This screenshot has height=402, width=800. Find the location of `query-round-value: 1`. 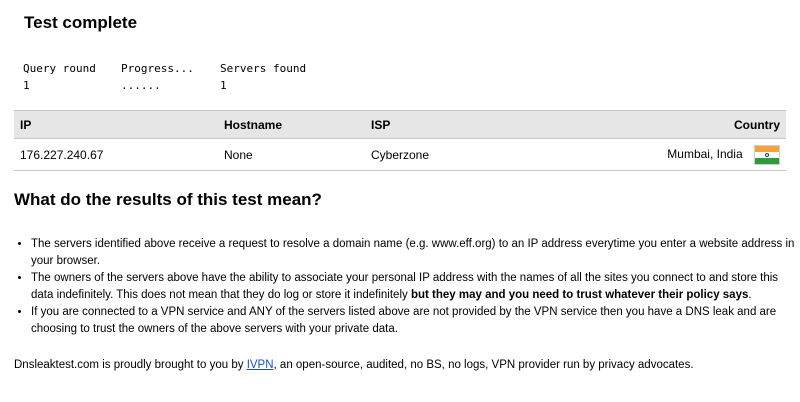

query-round-value: 1 is located at coordinates (26, 85).